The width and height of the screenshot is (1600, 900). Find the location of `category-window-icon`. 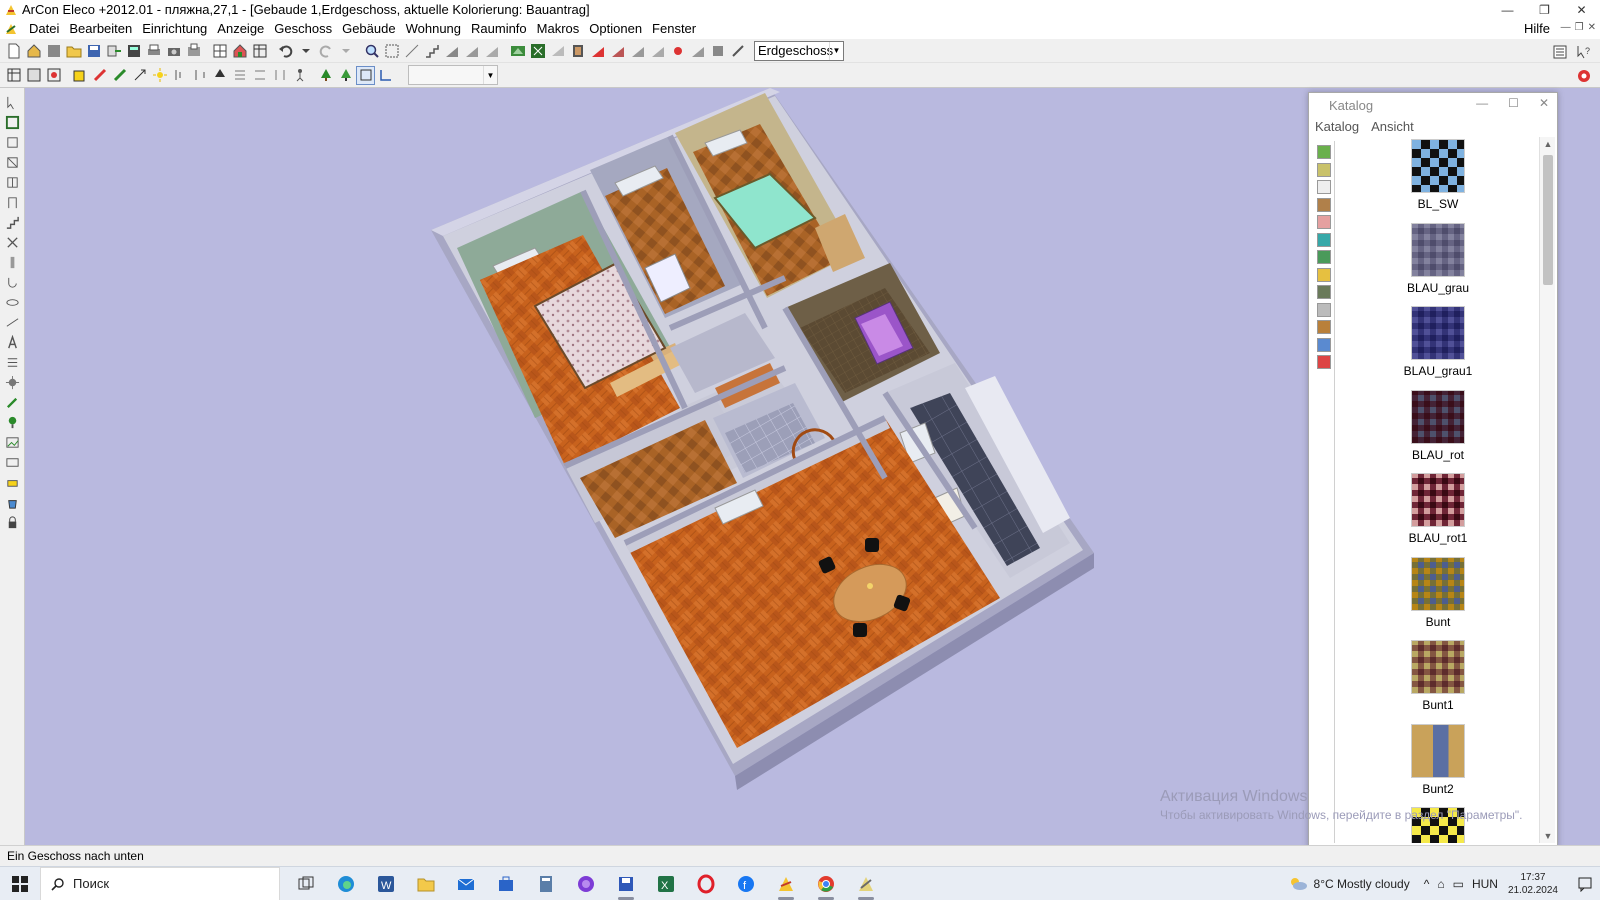

category-window-icon is located at coordinates (1323, 344).